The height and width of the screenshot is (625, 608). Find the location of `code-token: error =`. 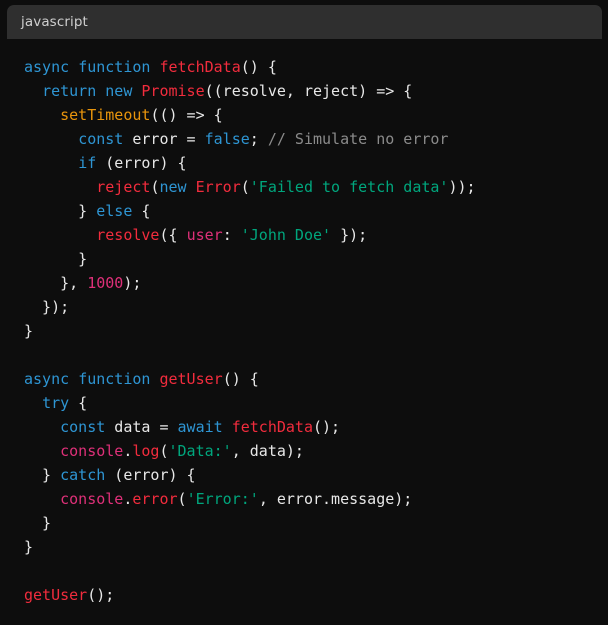

code-token: error = is located at coordinates (164, 139).